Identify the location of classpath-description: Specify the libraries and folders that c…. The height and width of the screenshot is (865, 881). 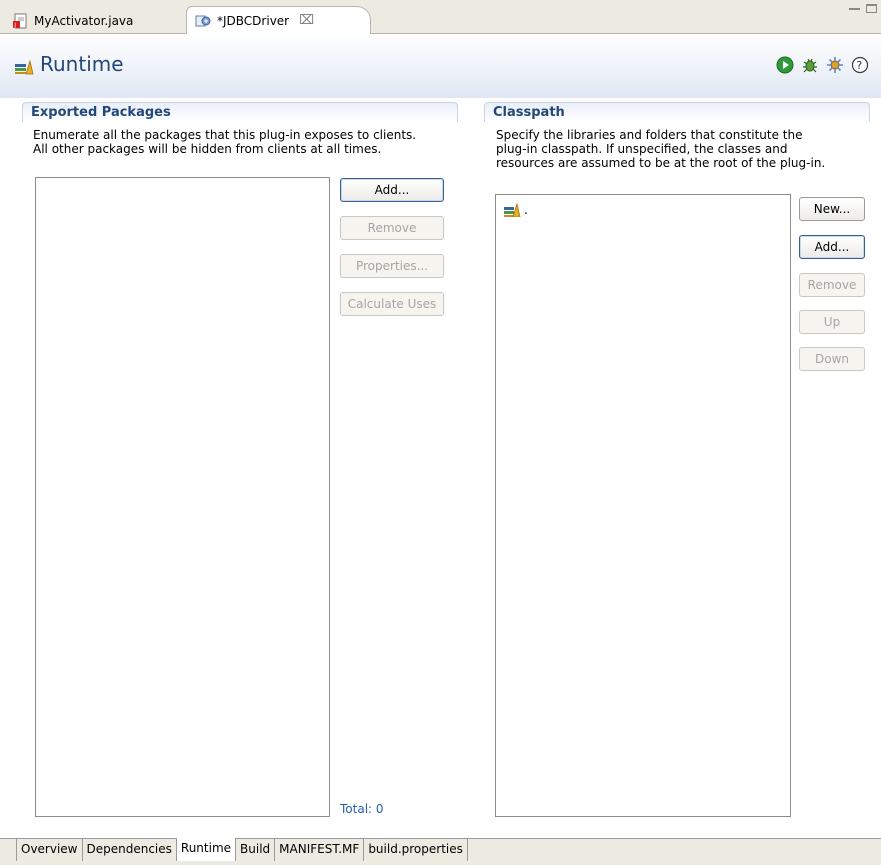
(686, 149).